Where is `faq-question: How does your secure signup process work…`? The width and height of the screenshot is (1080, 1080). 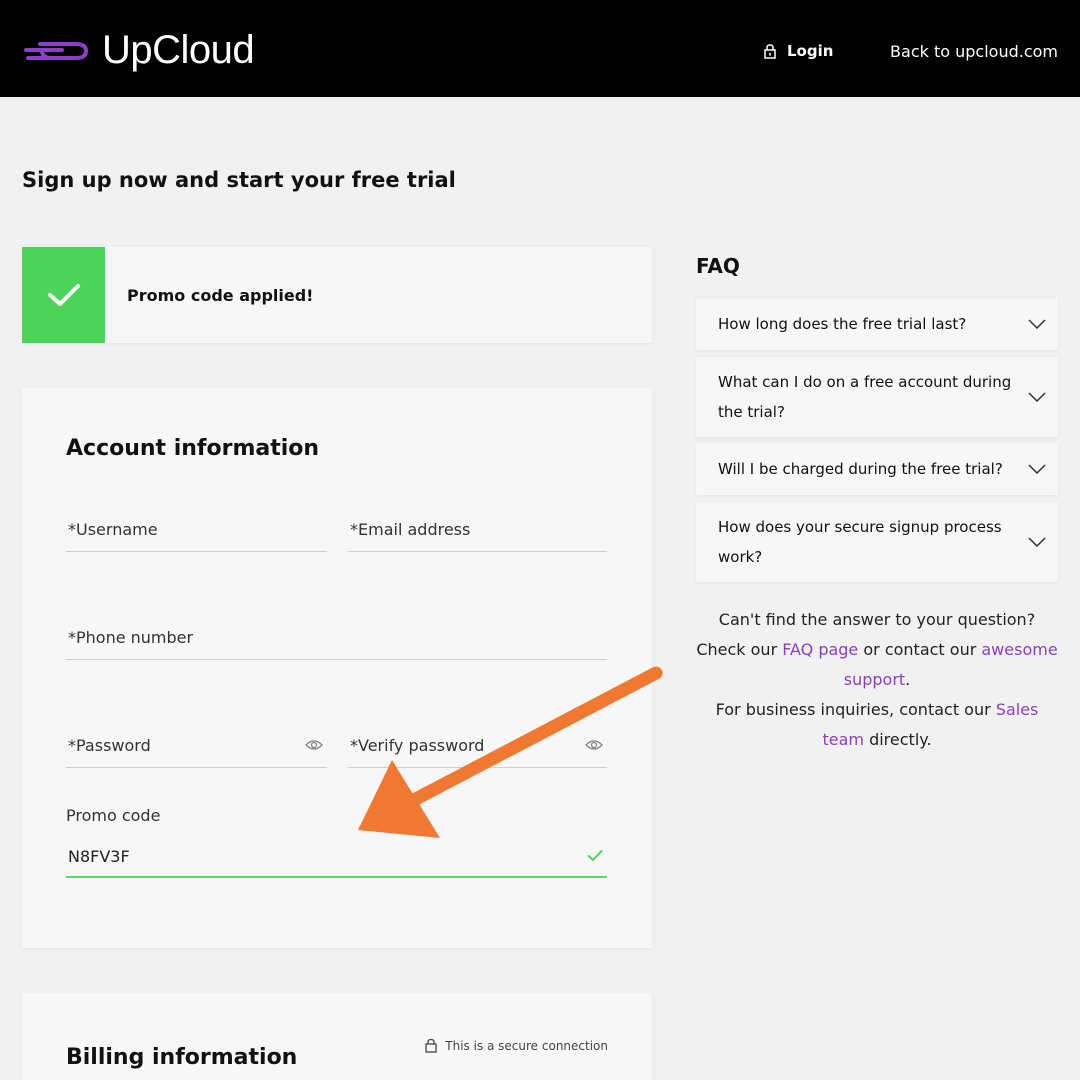
faq-question: How does your secure signup process work… is located at coordinates (860, 542).